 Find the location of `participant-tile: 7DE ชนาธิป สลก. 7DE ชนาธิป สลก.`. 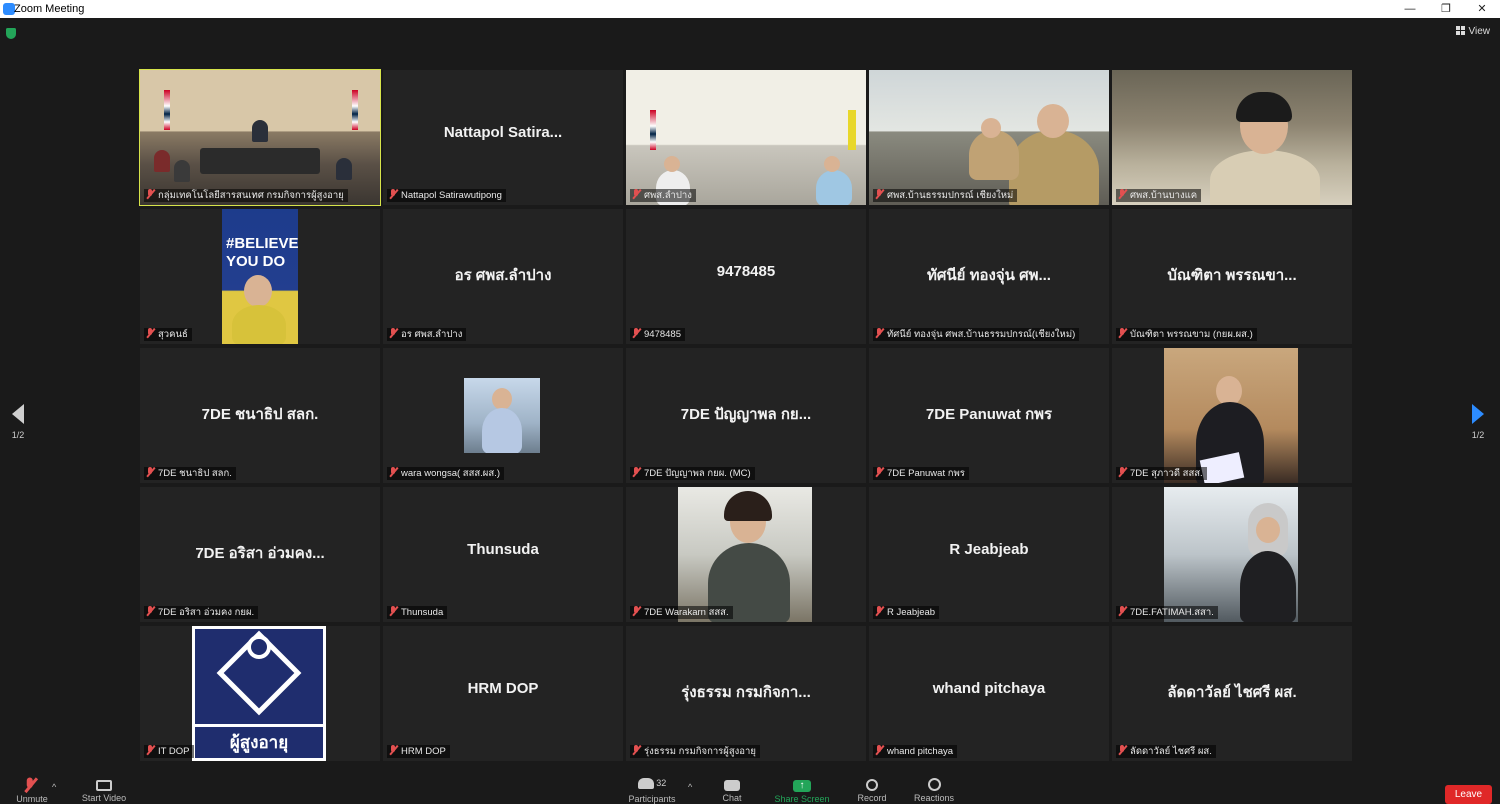

participant-tile: 7DE ชนาธิป สลก. 7DE ชนาธิป สลก. is located at coordinates (260, 415).